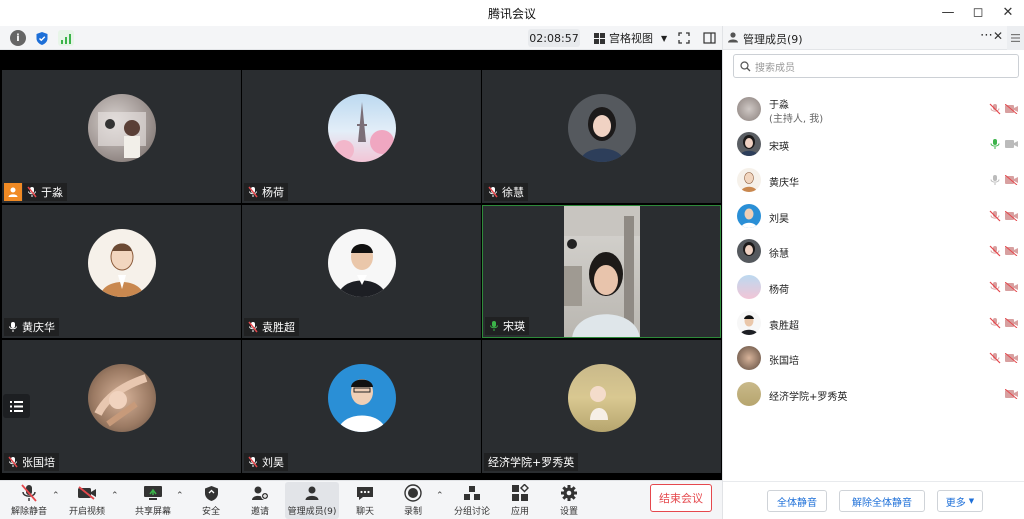 Image resolution: width=1024 pixels, height=519 pixels. I want to click on manage-members-button: 管理成员(9), so click(312, 500).